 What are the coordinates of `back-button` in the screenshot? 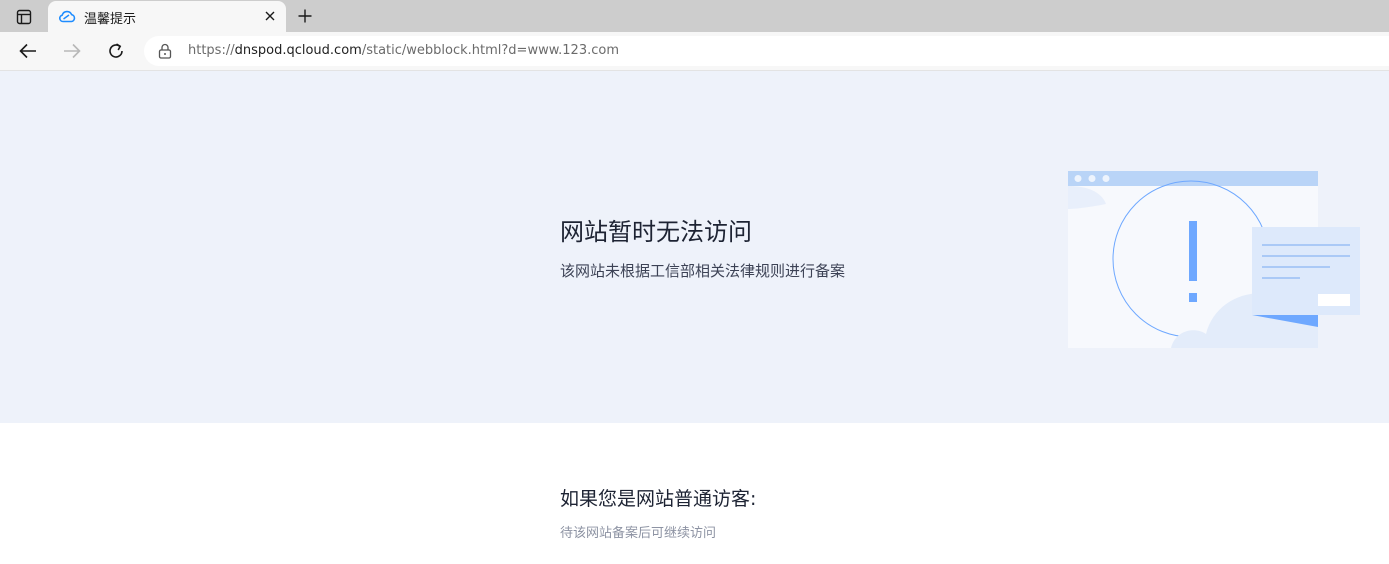 It's located at (28, 51).